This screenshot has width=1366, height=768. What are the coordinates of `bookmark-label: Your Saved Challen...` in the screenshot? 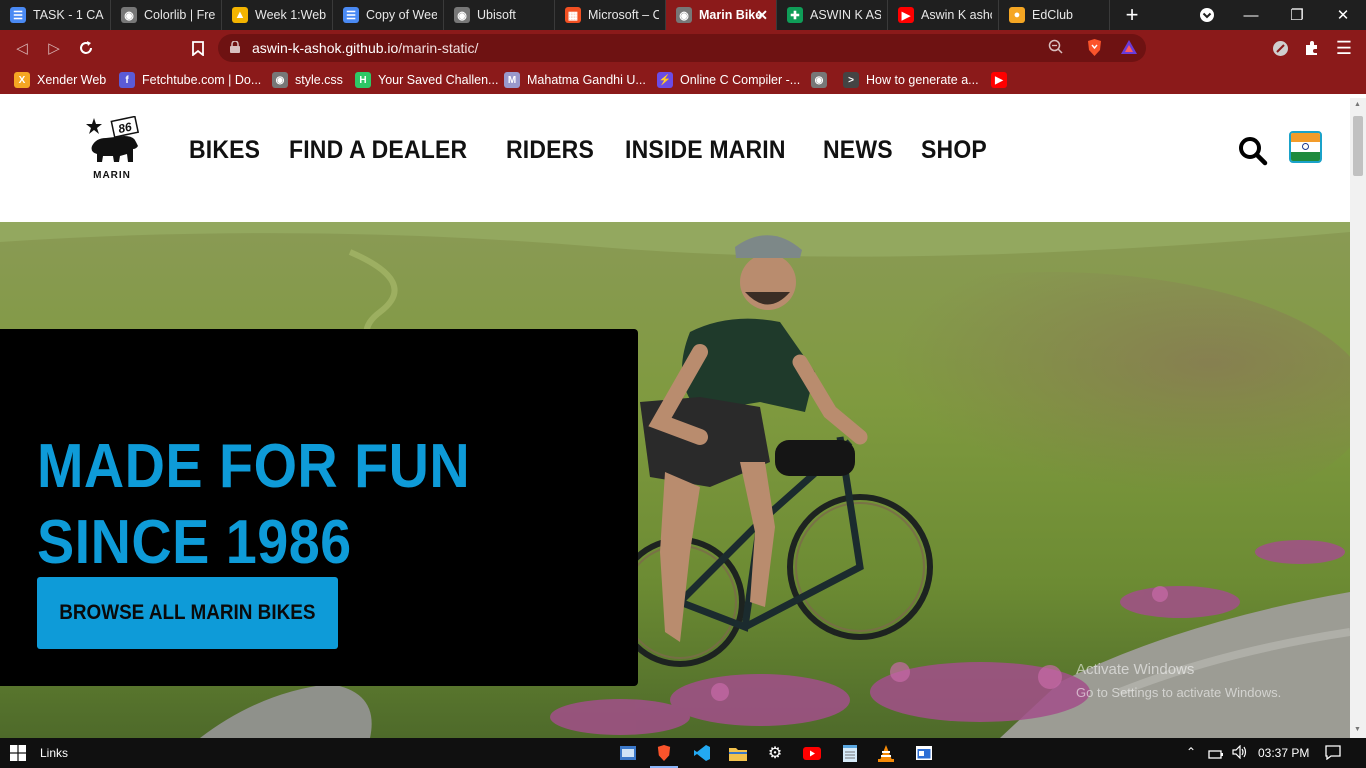 It's located at (438, 80).